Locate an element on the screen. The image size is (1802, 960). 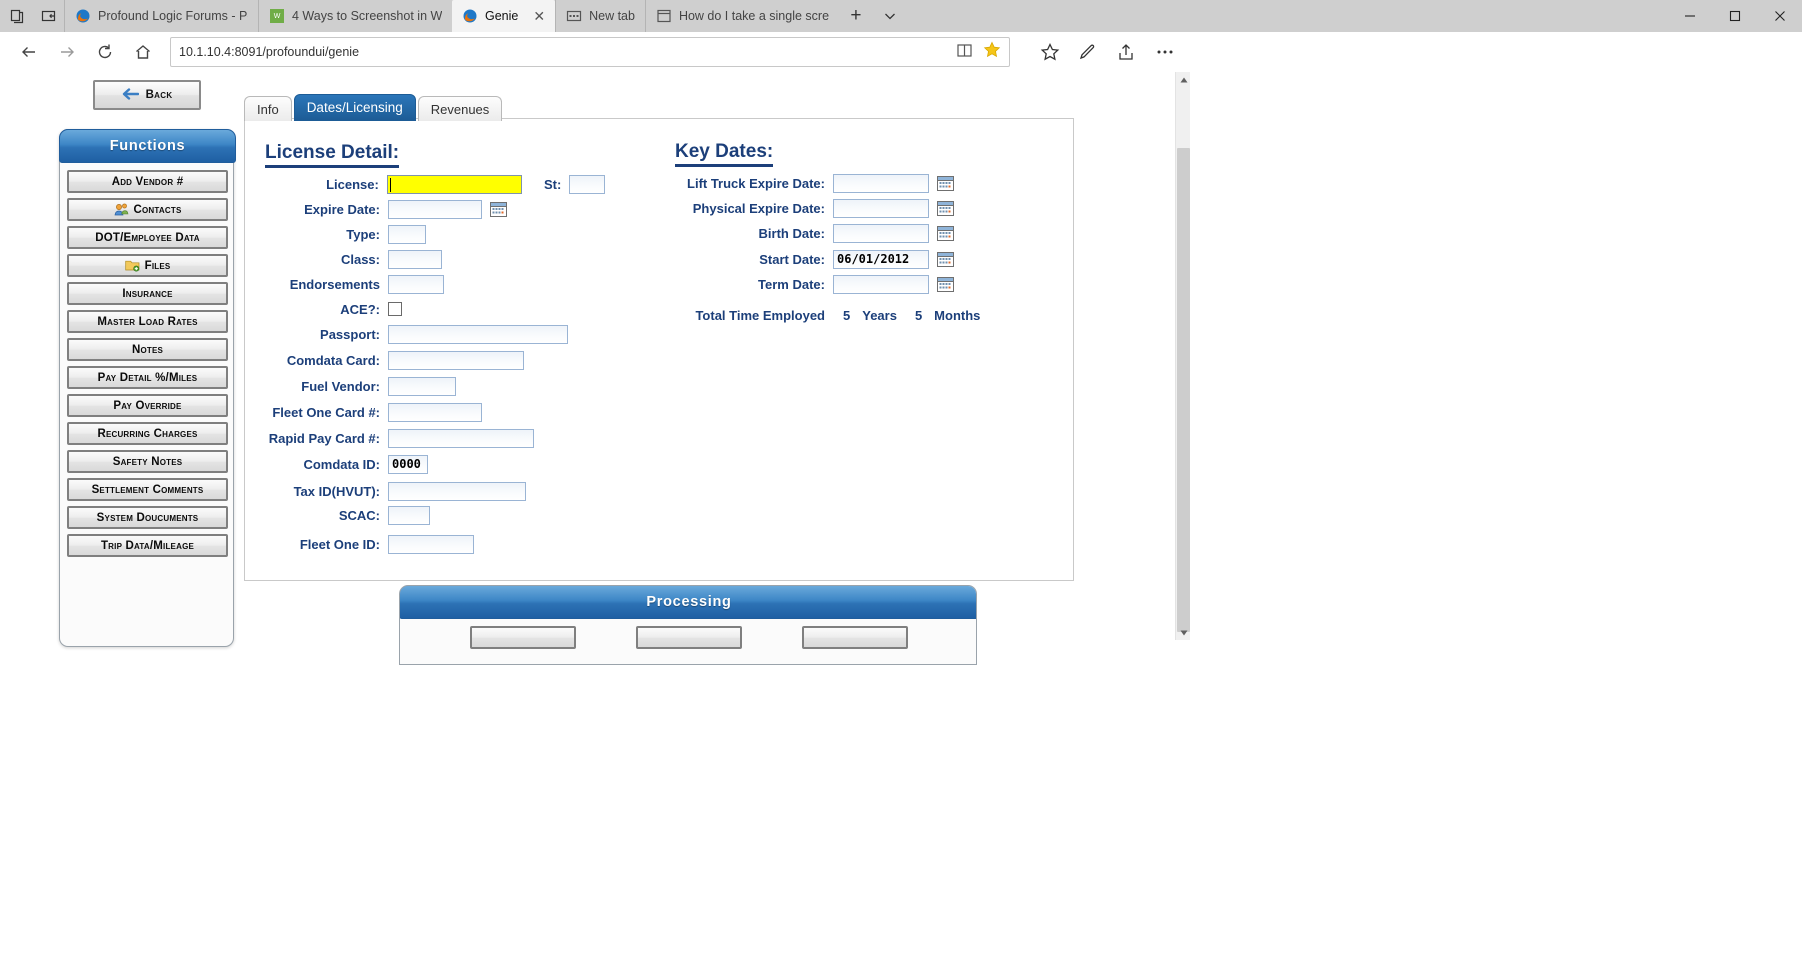
physical-expire-input is located at coordinates (881, 208).